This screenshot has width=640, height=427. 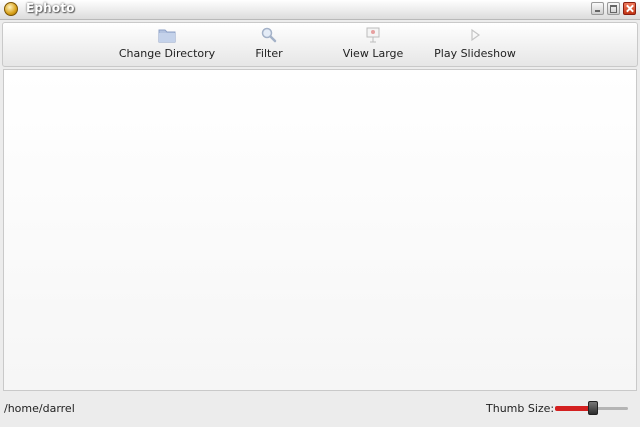 I want to click on play-slideshow-button: Play Slideshow, so click(x=475, y=44).